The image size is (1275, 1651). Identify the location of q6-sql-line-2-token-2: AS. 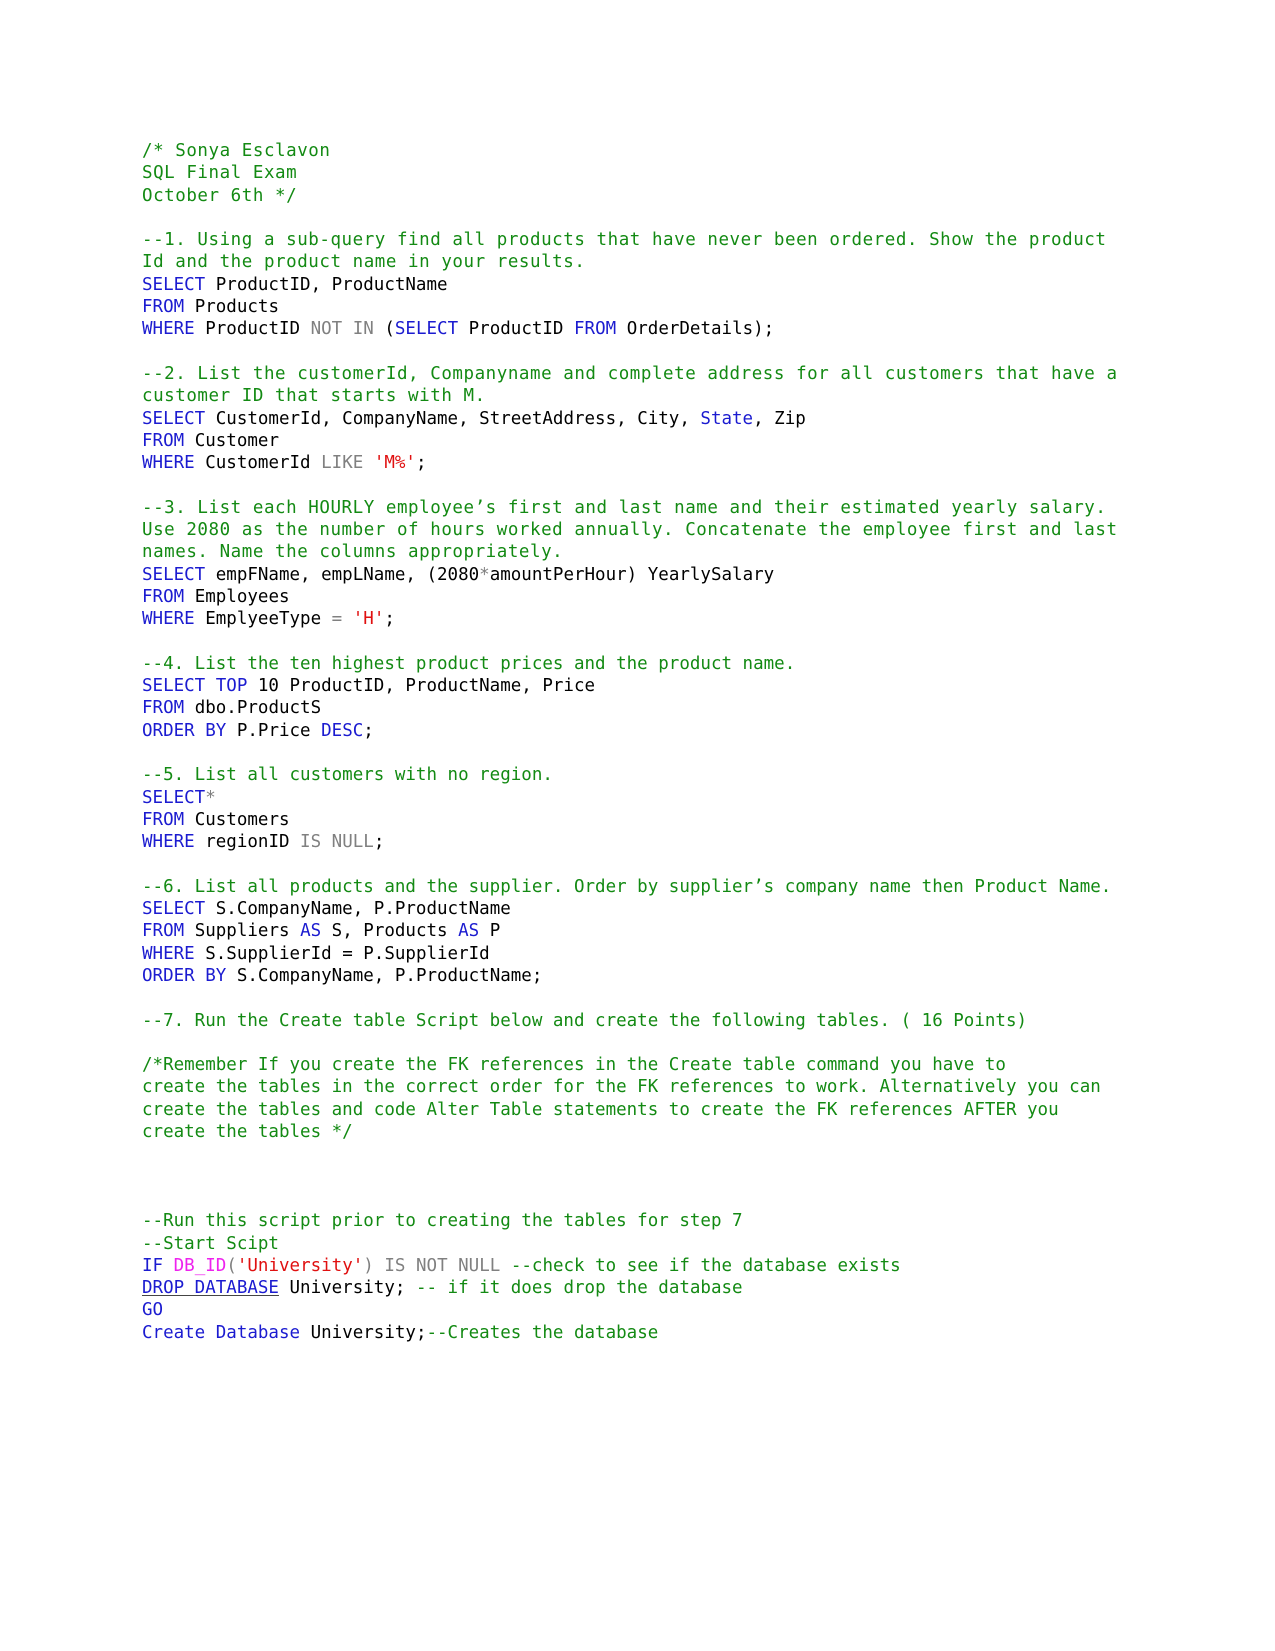
(311, 931).